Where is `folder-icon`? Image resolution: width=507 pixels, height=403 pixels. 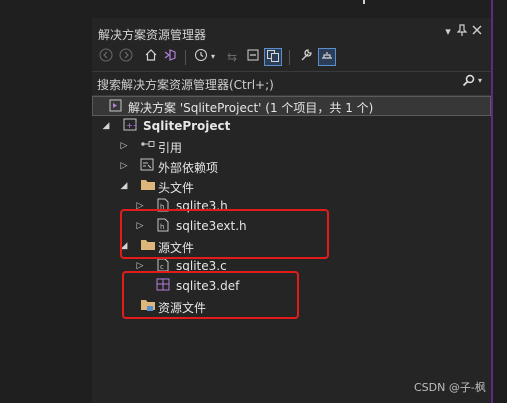
folder-icon is located at coordinates (147, 185).